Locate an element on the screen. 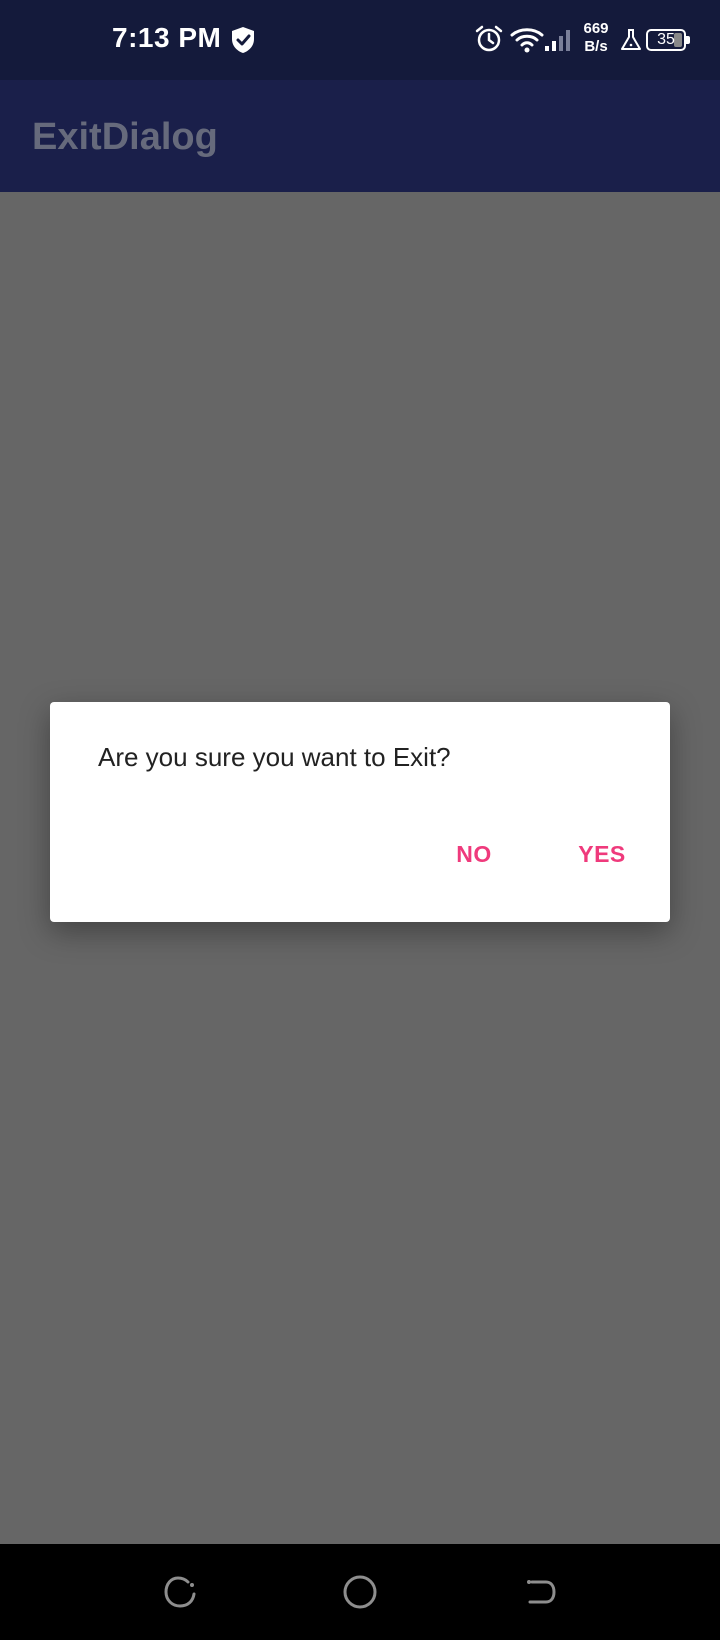 The width and height of the screenshot is (720, 1640). network-speed-value: 669 is located at coordinates (596, 28).